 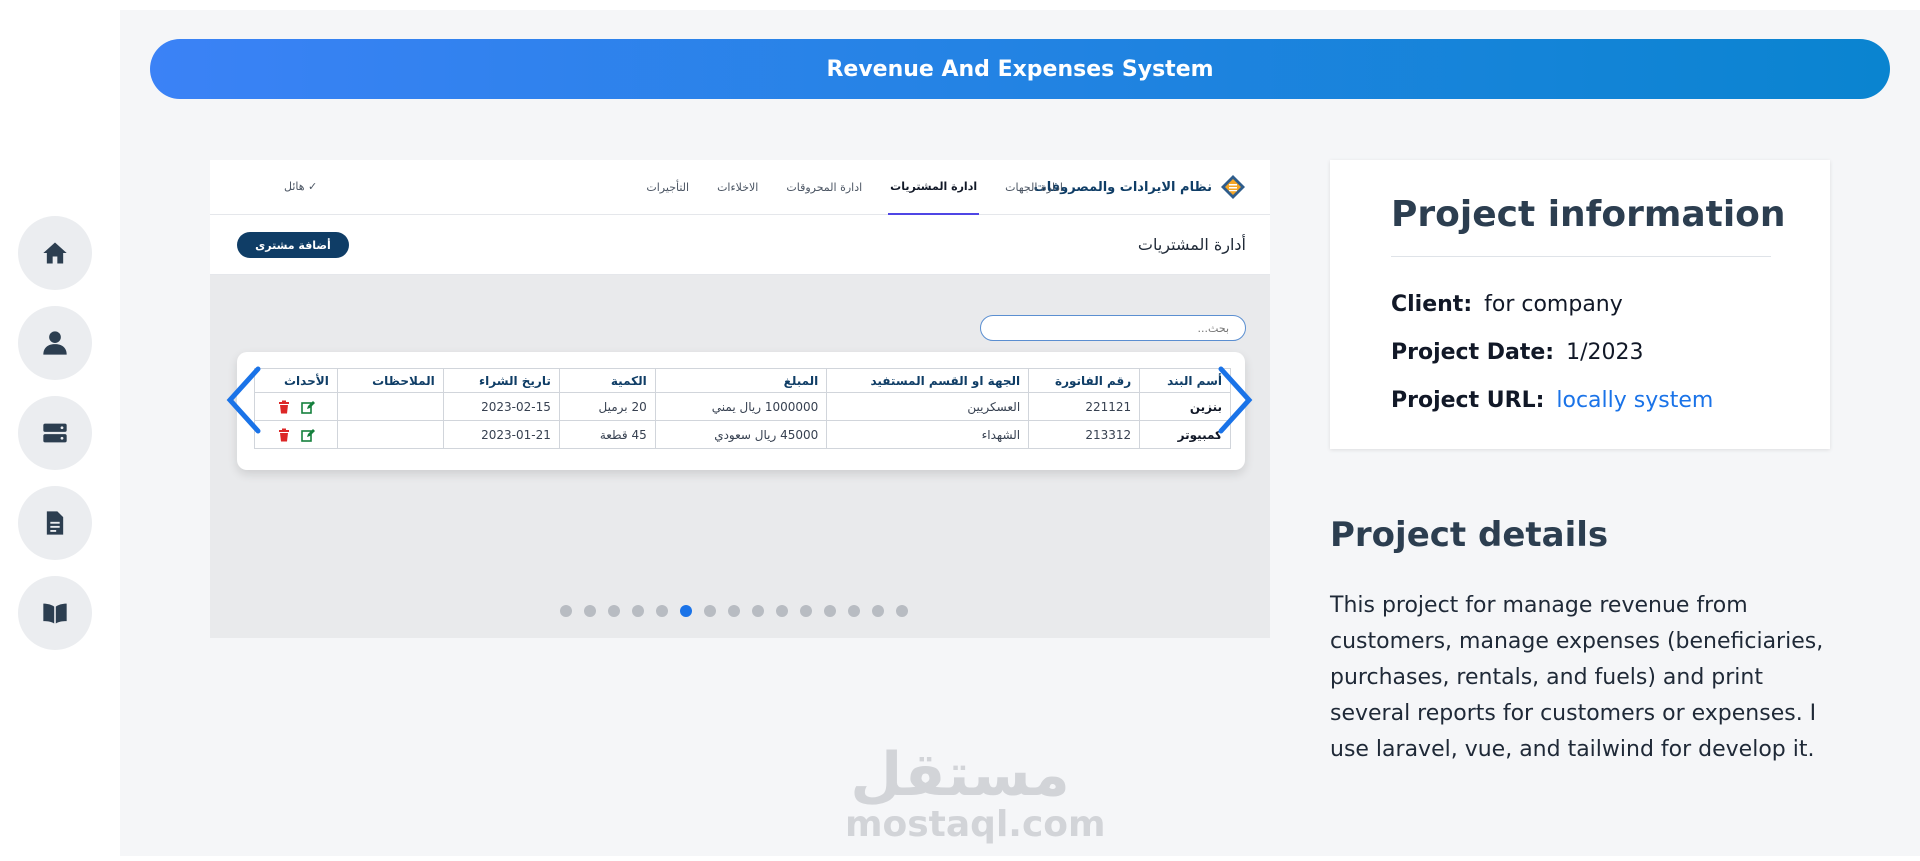 I want to click on chevron-left-icon, so click(x=243, y=400).